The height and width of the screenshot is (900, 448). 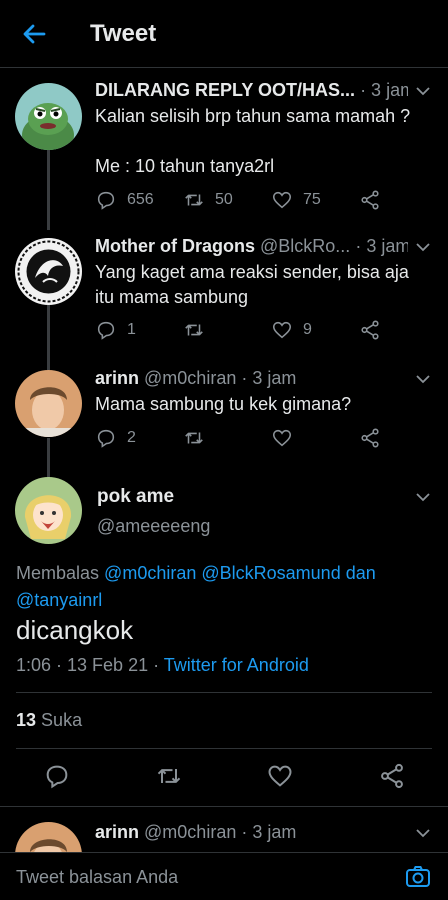 I want to click on dragon-sigil-avatar-icon, so click(x=48, y=271).